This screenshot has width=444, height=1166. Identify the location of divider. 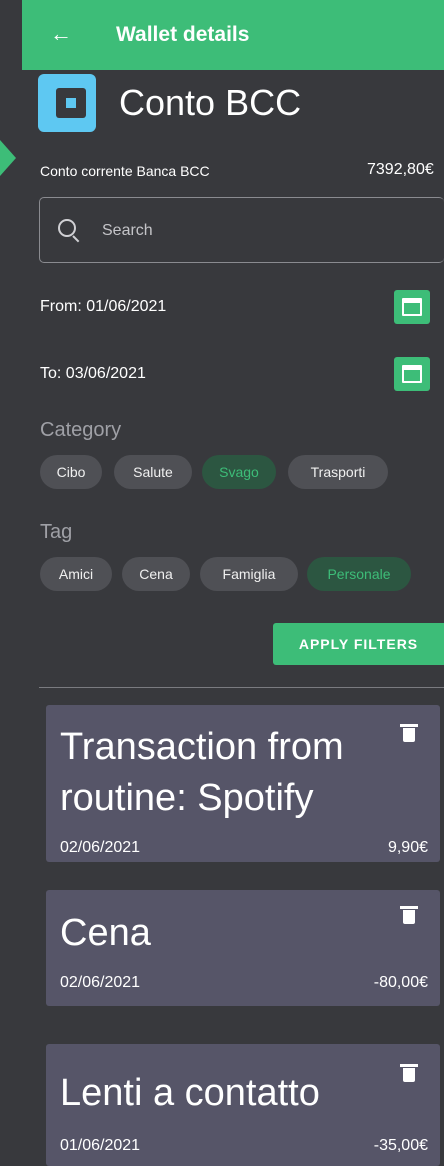
(241, 687).